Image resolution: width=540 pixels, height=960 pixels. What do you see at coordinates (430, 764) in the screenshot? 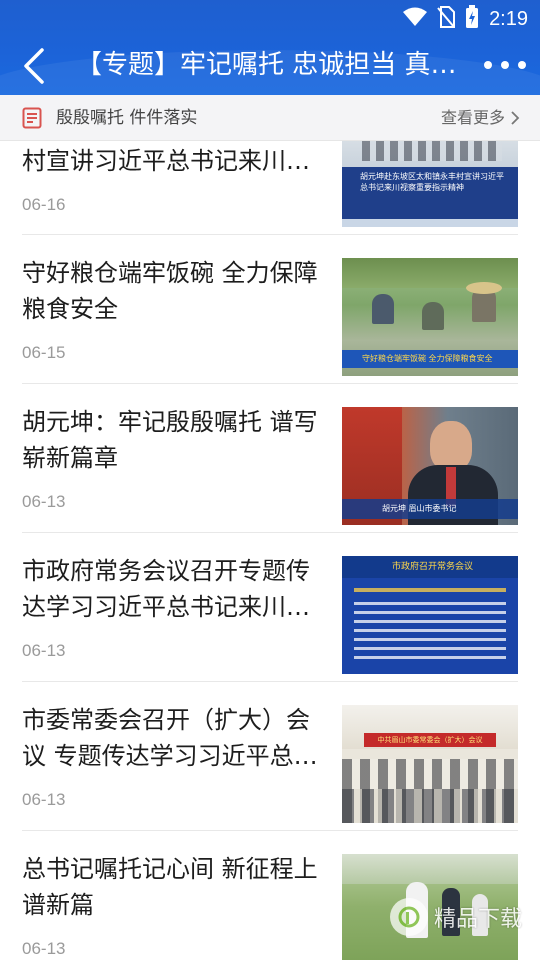
I see `article-thumbnail: 中共眉山市委常委会（扩大）会议` at bounding box center [430, 764].